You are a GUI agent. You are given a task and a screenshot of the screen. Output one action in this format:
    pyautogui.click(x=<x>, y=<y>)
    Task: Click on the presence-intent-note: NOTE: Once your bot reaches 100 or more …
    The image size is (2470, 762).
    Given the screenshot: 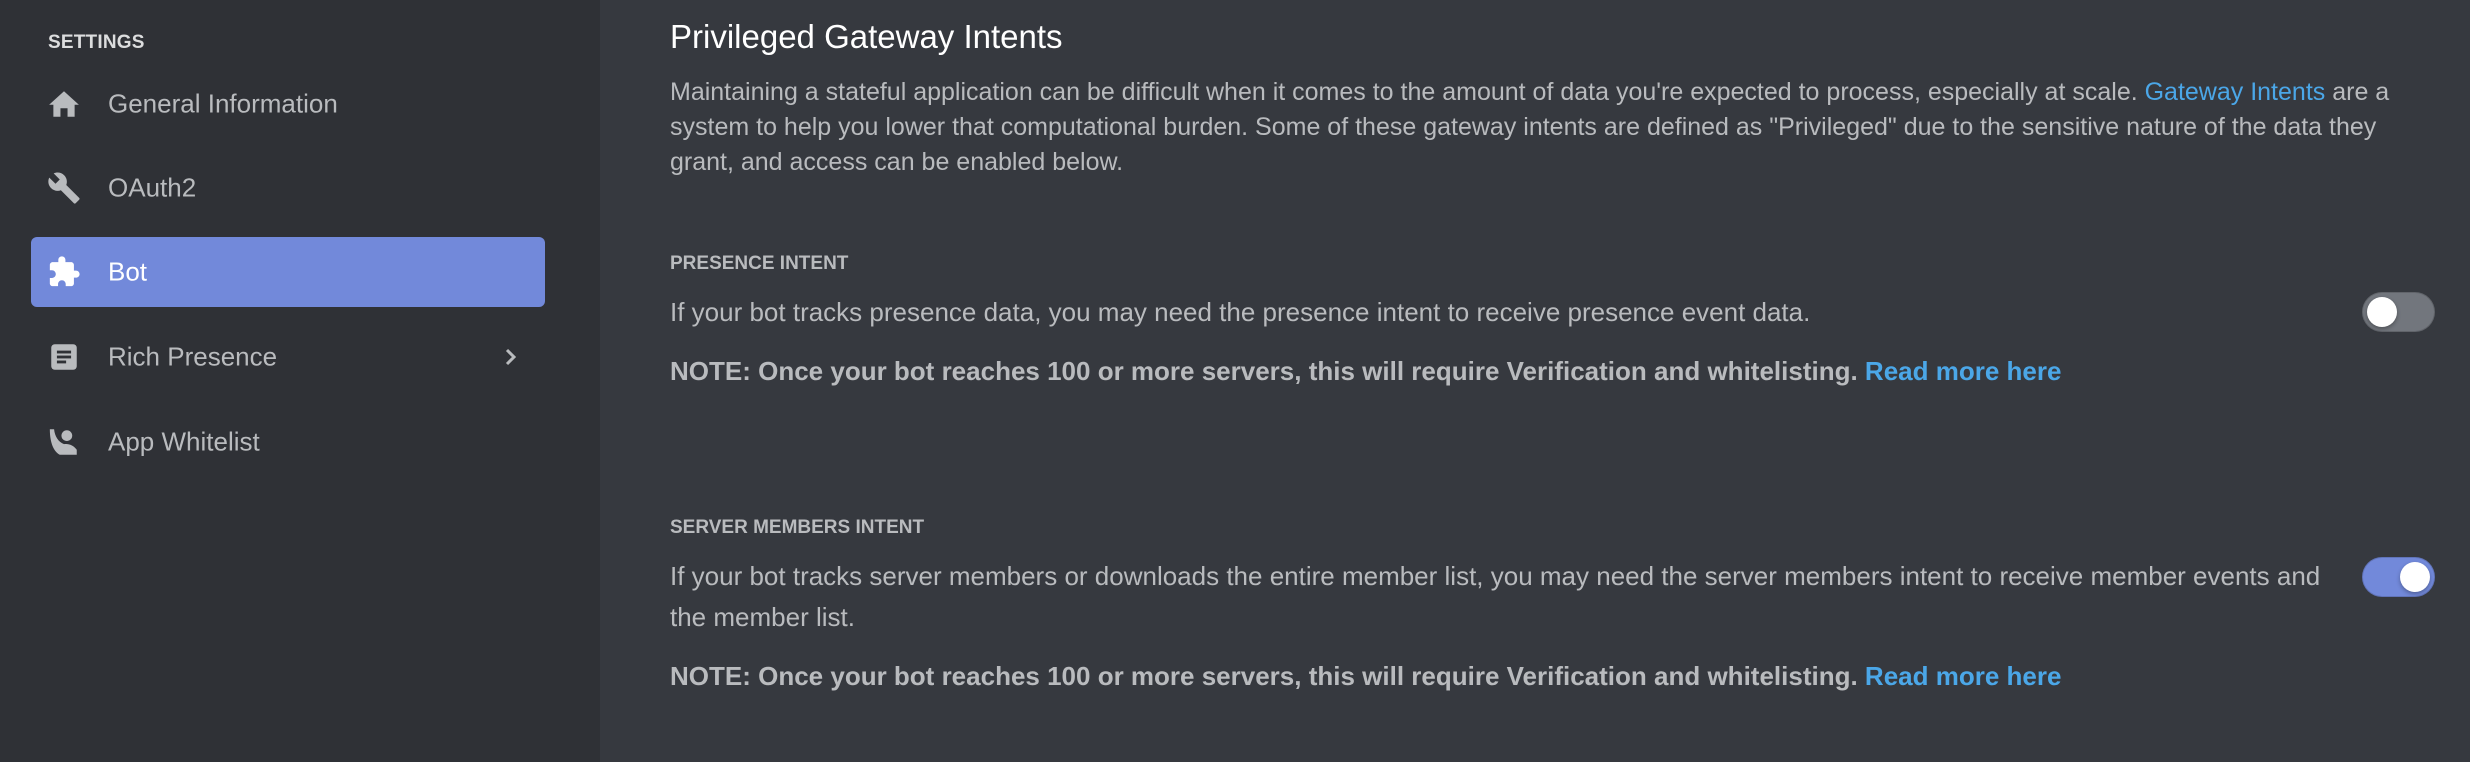 What is the action you would take?
    pyautogui.click(x=1365, y=371)
    